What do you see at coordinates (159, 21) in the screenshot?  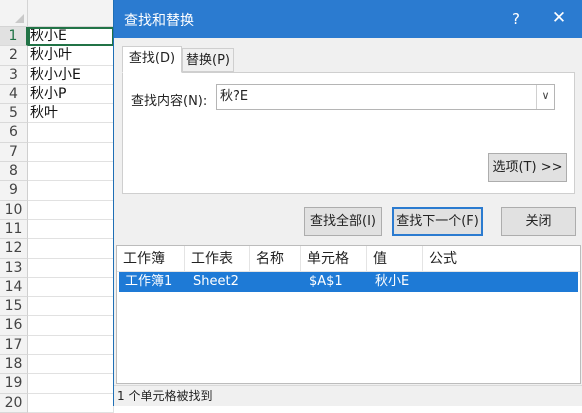 I see `dialog-title: 查找和替换` at bounding box center [159, 21].